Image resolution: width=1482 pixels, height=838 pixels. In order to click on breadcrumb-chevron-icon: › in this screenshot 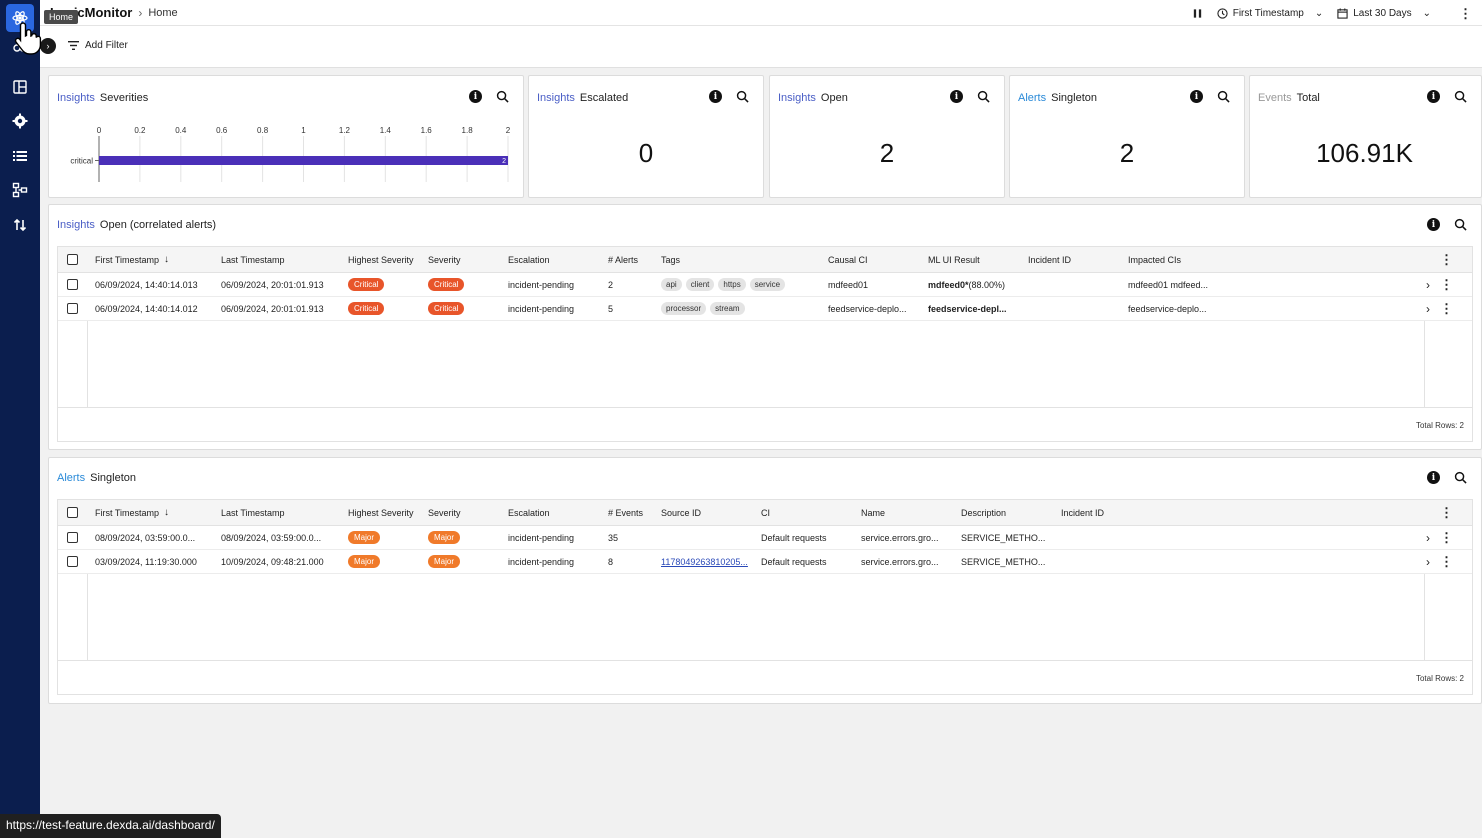, I will do `click(140, 12)`.